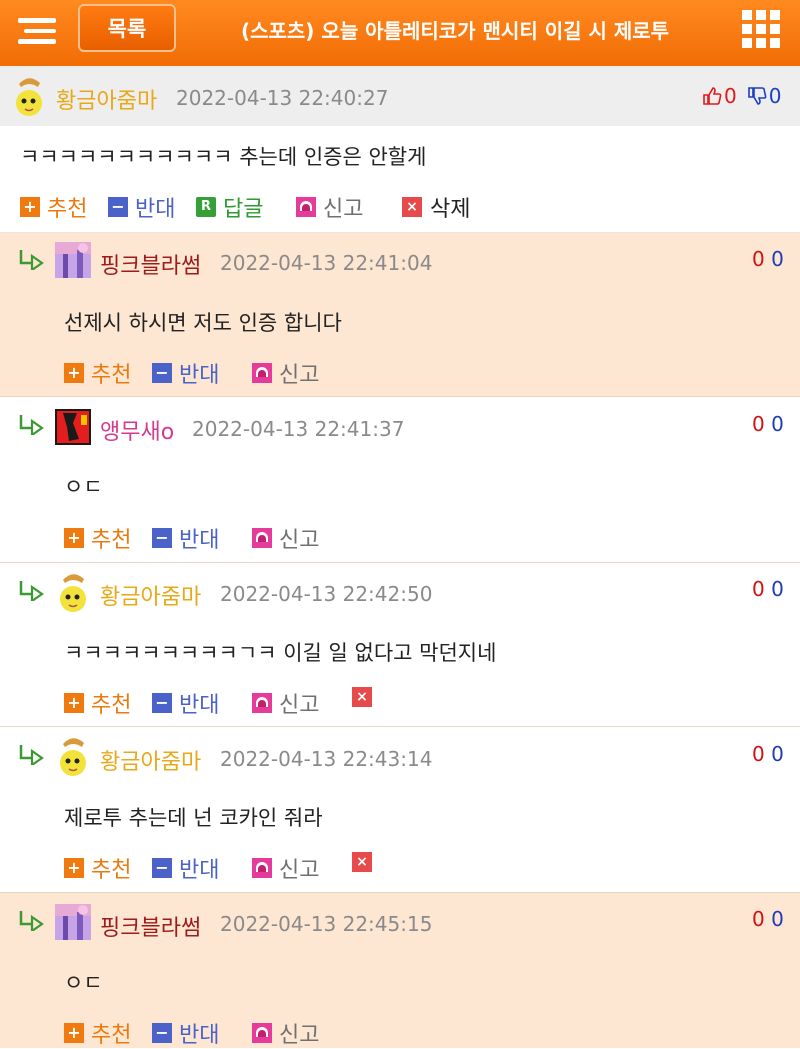  I want to click on grid-menu-icon, so click(761, 29).